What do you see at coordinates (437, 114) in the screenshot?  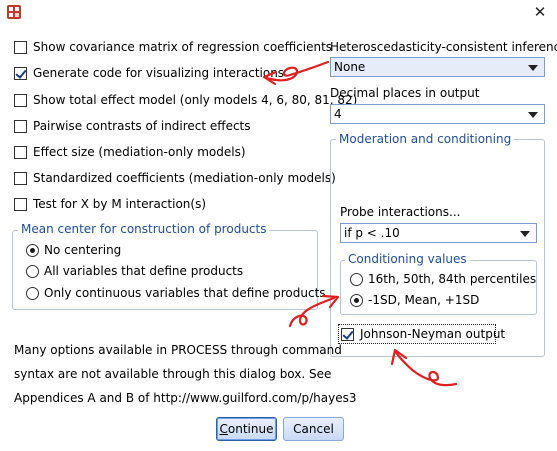 I see `decimal-places-select: 4` at bounding box center [437, 114].